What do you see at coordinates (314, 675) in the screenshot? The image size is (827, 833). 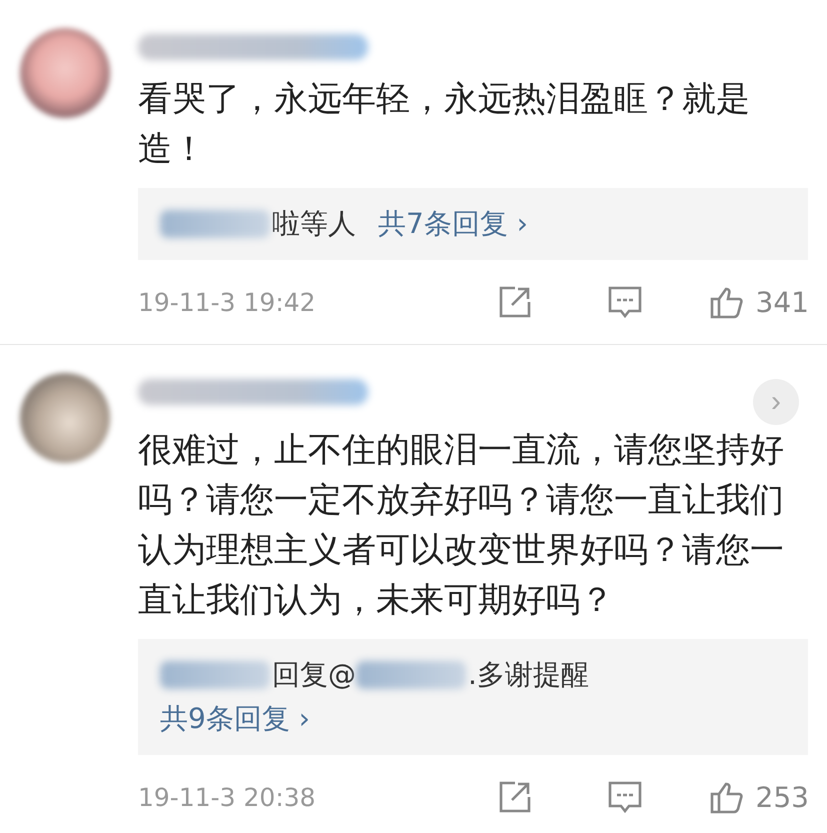 I see `reply-text: 回复@` at bounding box center [314, 675].